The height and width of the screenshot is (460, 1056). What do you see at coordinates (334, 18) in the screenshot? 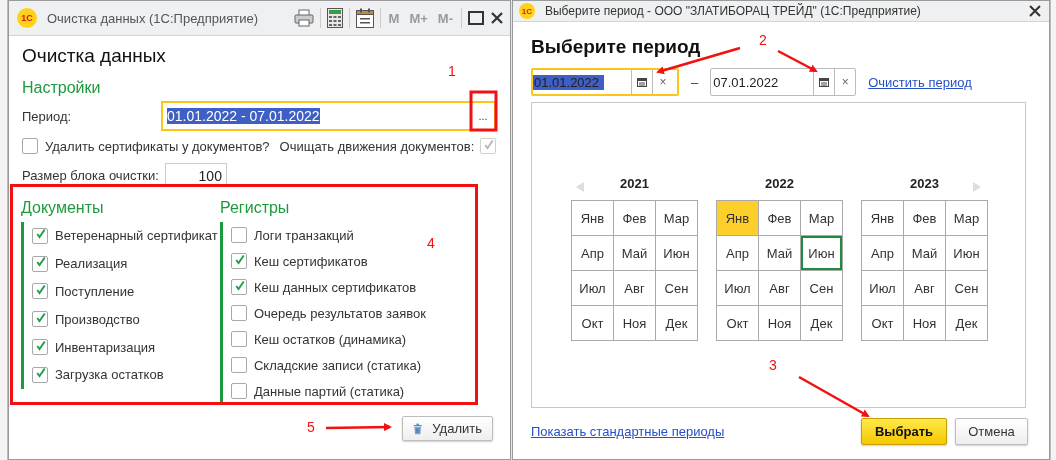
I see `calculator-icon` at bounding box center [334, 18].